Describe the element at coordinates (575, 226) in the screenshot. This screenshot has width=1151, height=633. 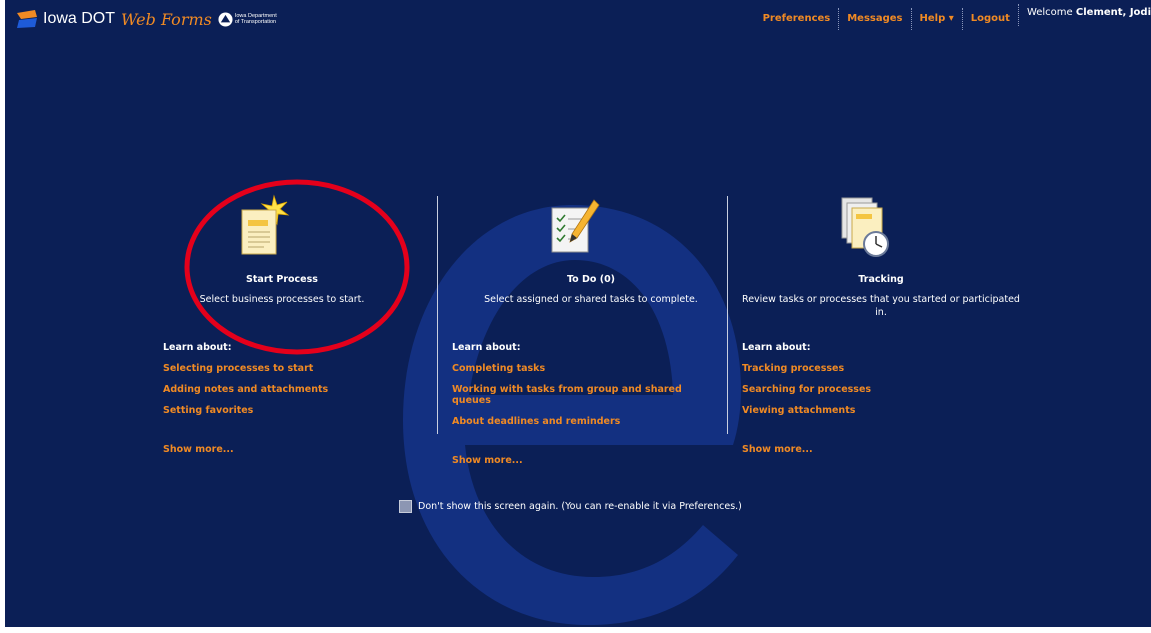
I see `todo-checklist-icon` at that location.